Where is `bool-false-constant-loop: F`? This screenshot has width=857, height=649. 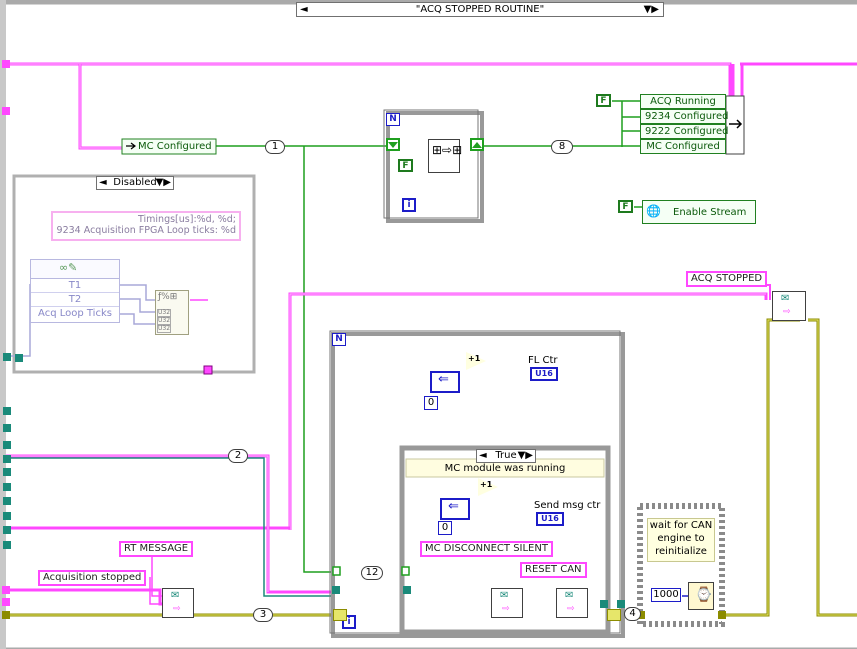
bool-false-constant-loop: F is located at coordinates (405, 165).